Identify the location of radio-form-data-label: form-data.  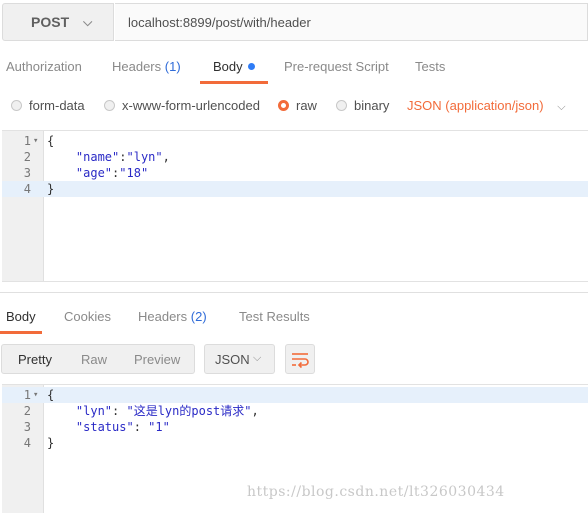
(57, 105).